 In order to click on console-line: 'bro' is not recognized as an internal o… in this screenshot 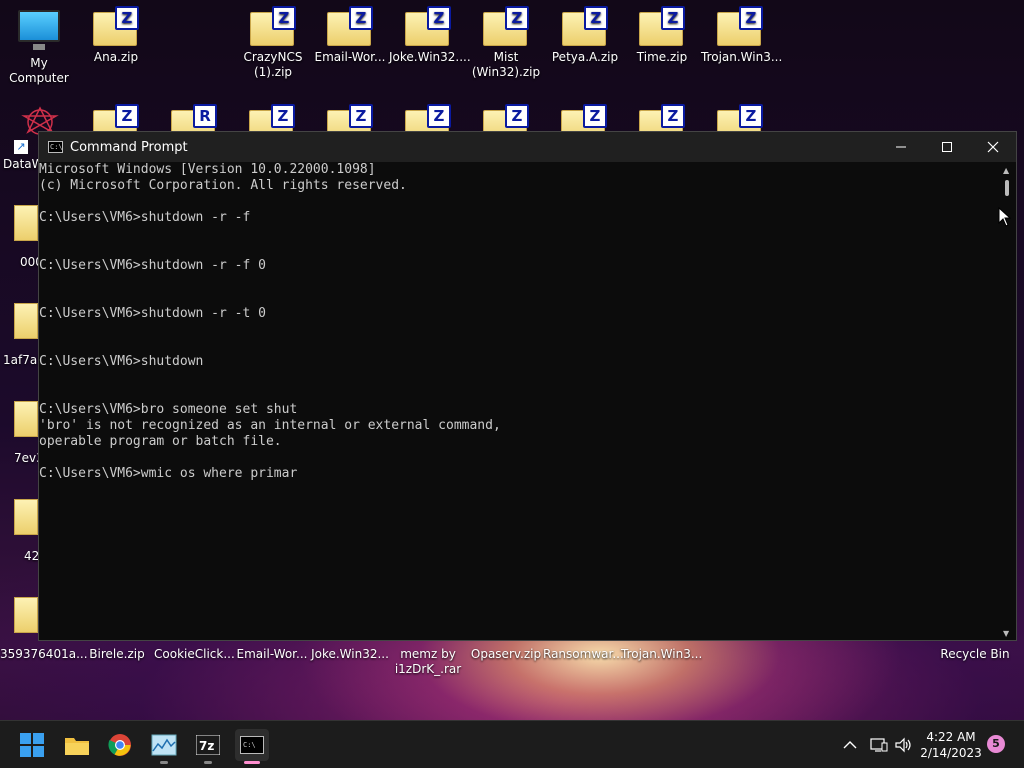, I will do `click(270, 425)`.